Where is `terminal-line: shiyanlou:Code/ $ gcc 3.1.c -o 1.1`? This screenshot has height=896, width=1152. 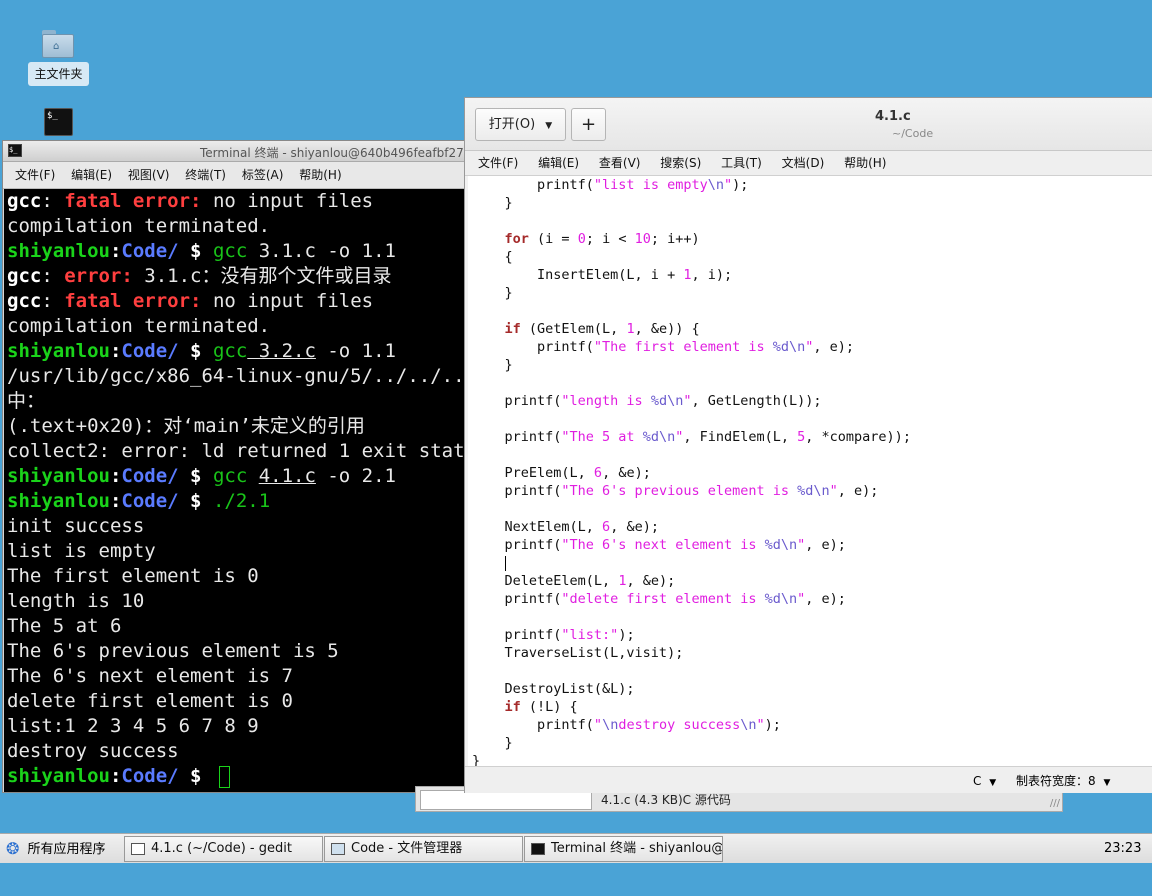
terminal-line: shiyanlou:Code/ $ gcc 3.1.c -o 1.1 is located at coordinates (201, 251).